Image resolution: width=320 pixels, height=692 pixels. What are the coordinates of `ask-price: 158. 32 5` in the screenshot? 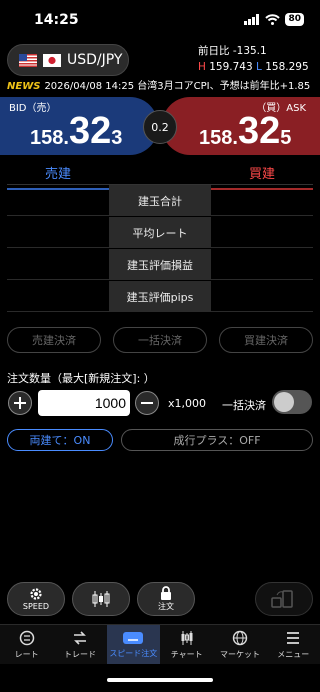 It's located at (245, 131).